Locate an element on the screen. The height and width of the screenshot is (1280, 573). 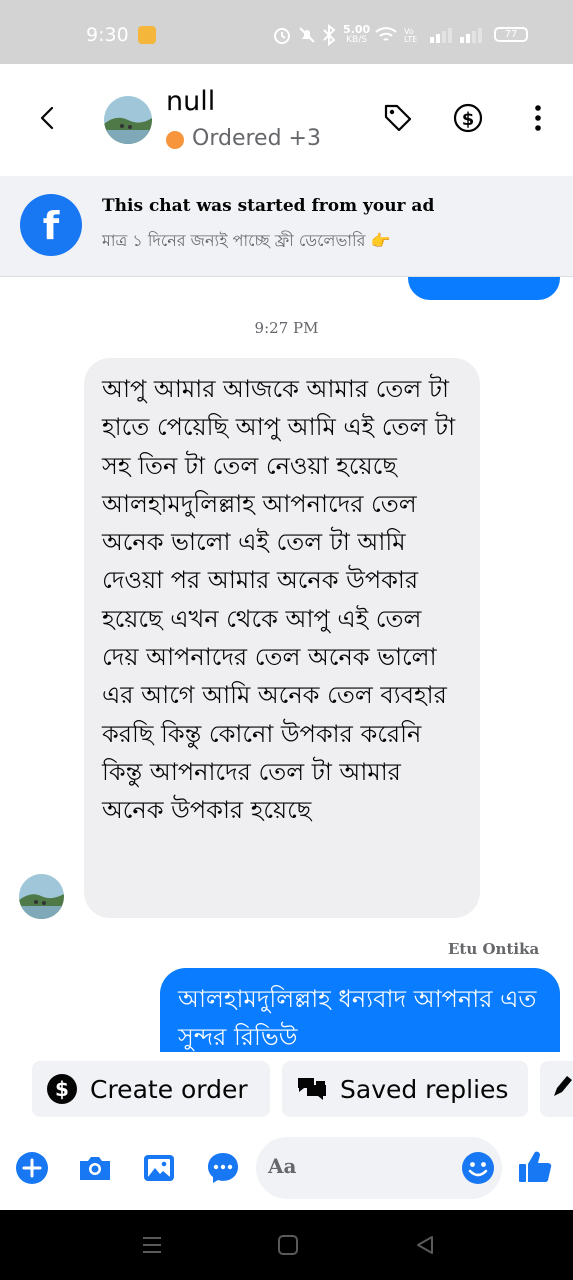
back-button is located at coordinates (49, 118).